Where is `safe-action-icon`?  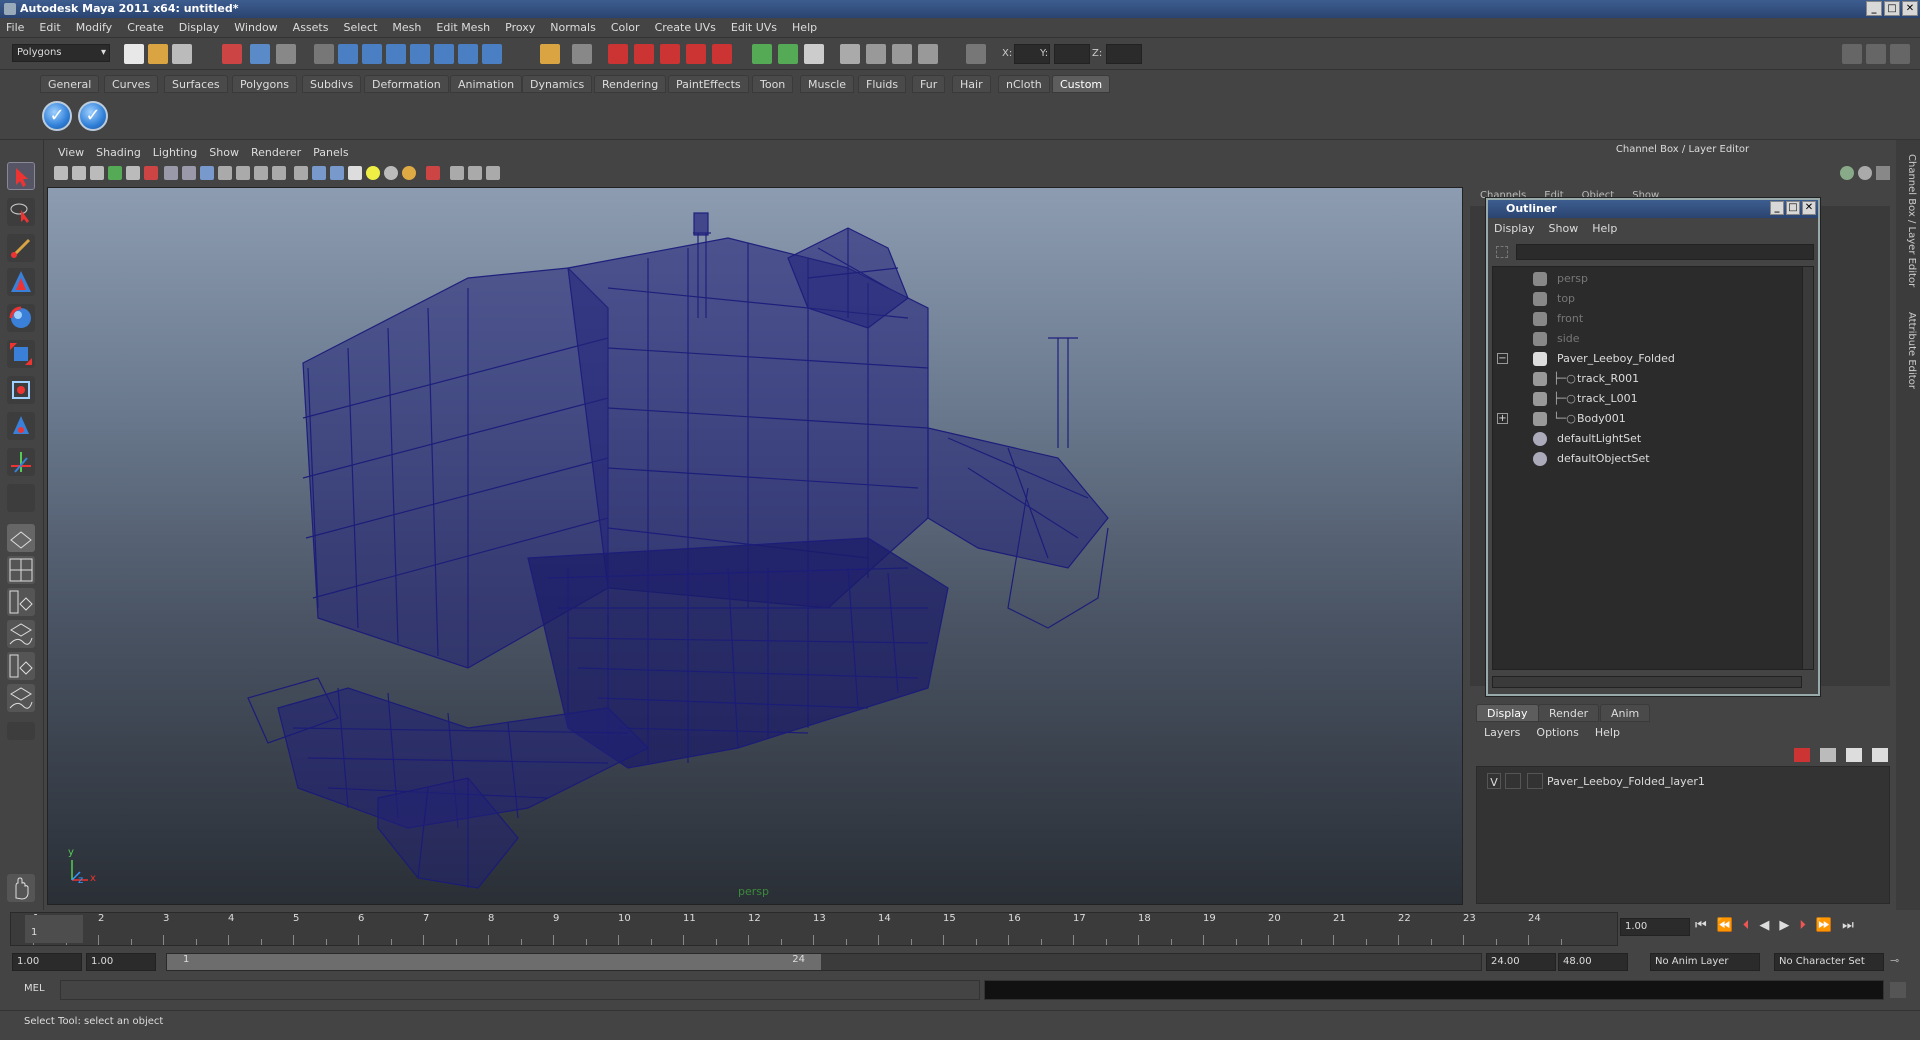
safe-action-icon is located at coordinates (261, 173).